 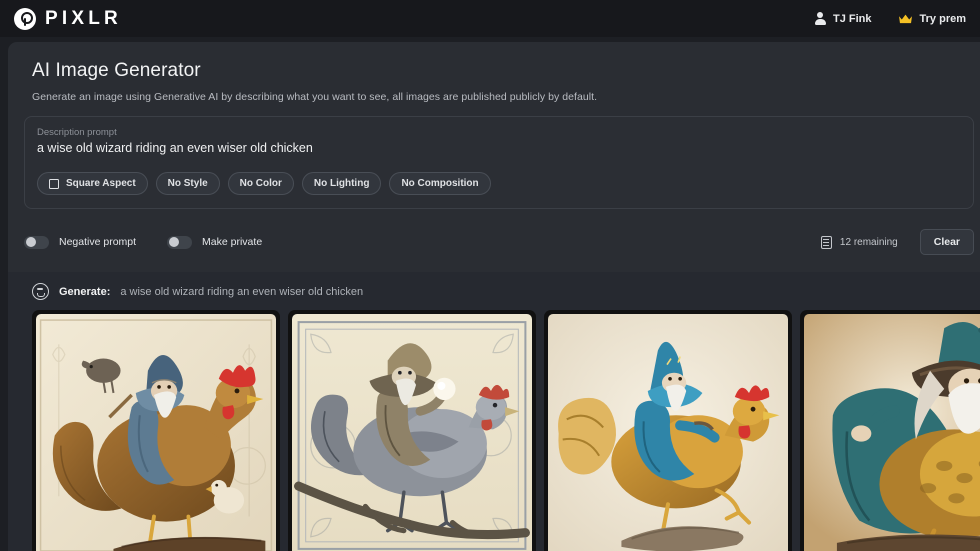 I want to click on toggle-negative-prompt: Negative prompt, so click(x=80, y=242).